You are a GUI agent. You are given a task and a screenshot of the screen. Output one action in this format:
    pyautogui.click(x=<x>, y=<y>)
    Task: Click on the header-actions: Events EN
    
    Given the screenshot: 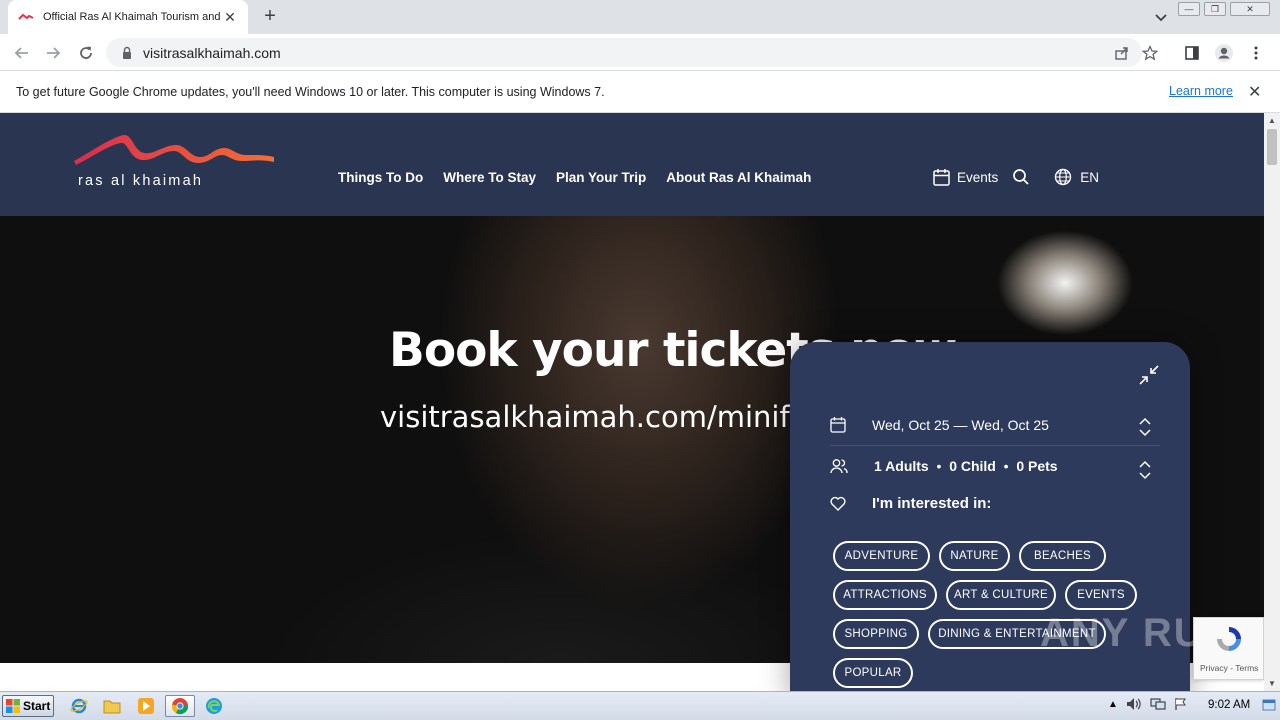 What is the action you would take?
    pyautogui.click(x=1016, y=177)
    